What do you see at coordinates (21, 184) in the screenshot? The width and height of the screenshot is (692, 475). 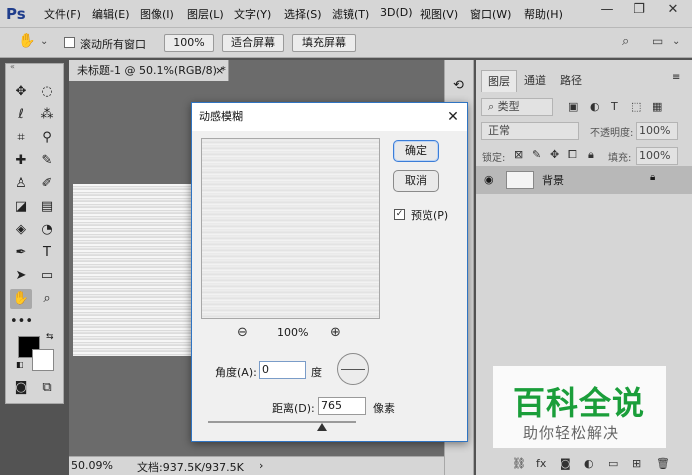 I see `stamp-tool-icon: ♙` at bounding box center [21, 184].